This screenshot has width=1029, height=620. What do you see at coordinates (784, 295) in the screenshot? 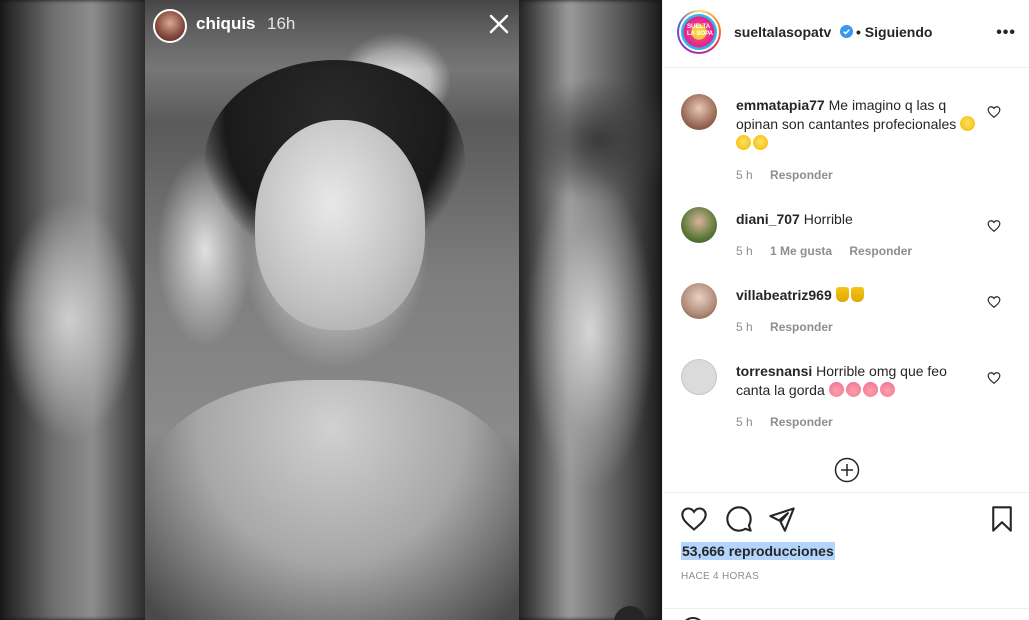
I see `comment-username: villabeatriz969` at bounding box center [784, 295].